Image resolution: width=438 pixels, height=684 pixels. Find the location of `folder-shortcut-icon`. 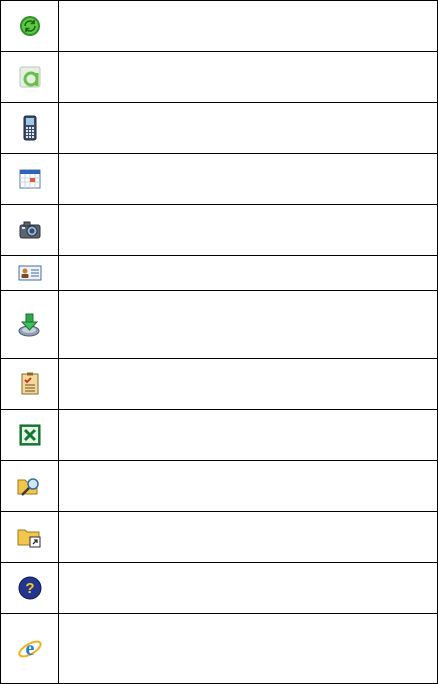

folder-shortcut-icon is located at coordinates (30, 537).